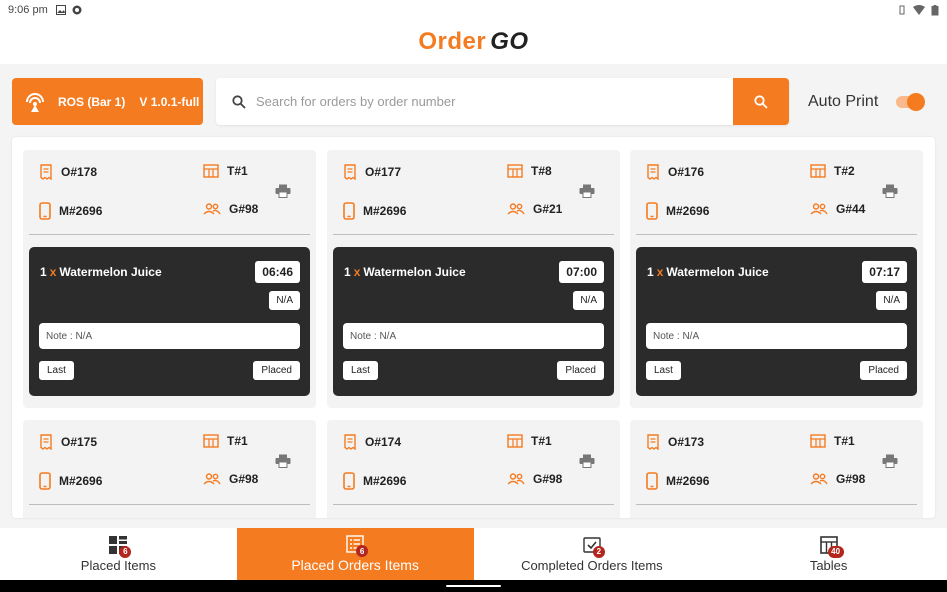 The height and width of the screenshot is (592, 947). What do you see at coordinates (548, 209) in the screenshot?
I see `guest-count: G#21` at bounding box center [548, 209].